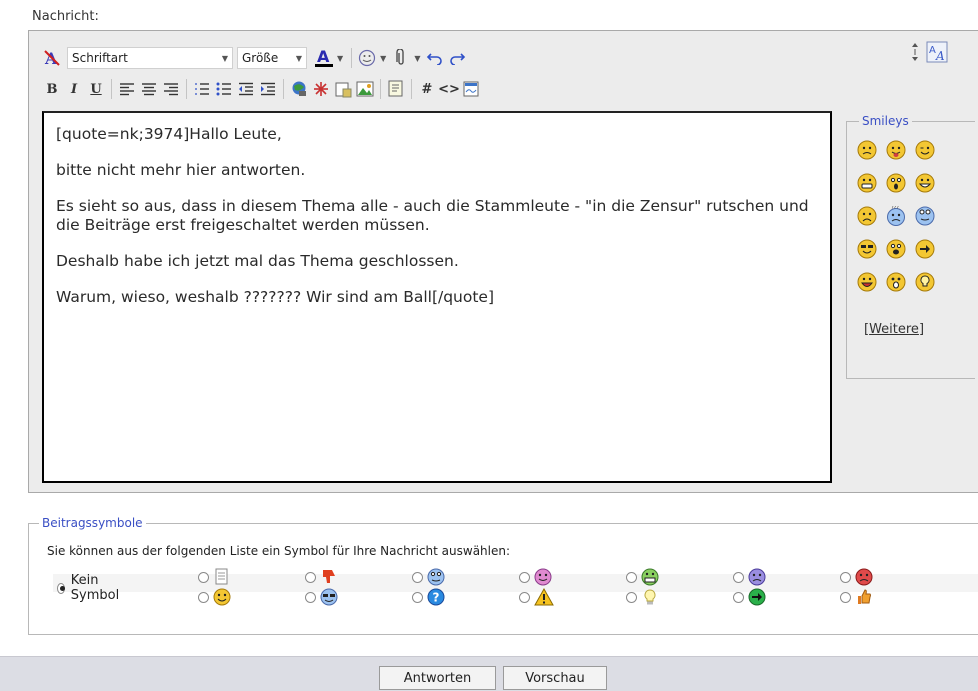 This screenshot has height=691, width=978. I want to click on roll-eyes-smiley-icon, so click(929, 217).